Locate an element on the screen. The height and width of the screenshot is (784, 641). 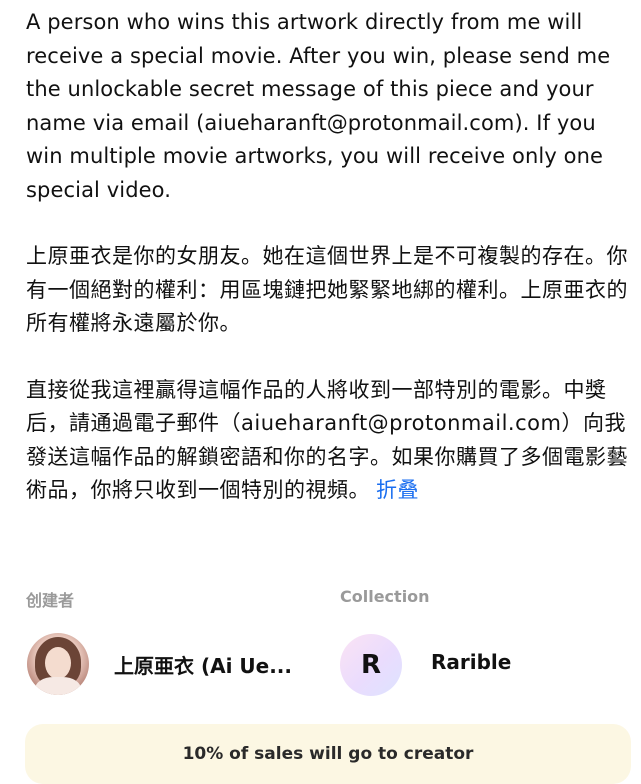
collection-label: Collection is located at coordinates (385, 596).